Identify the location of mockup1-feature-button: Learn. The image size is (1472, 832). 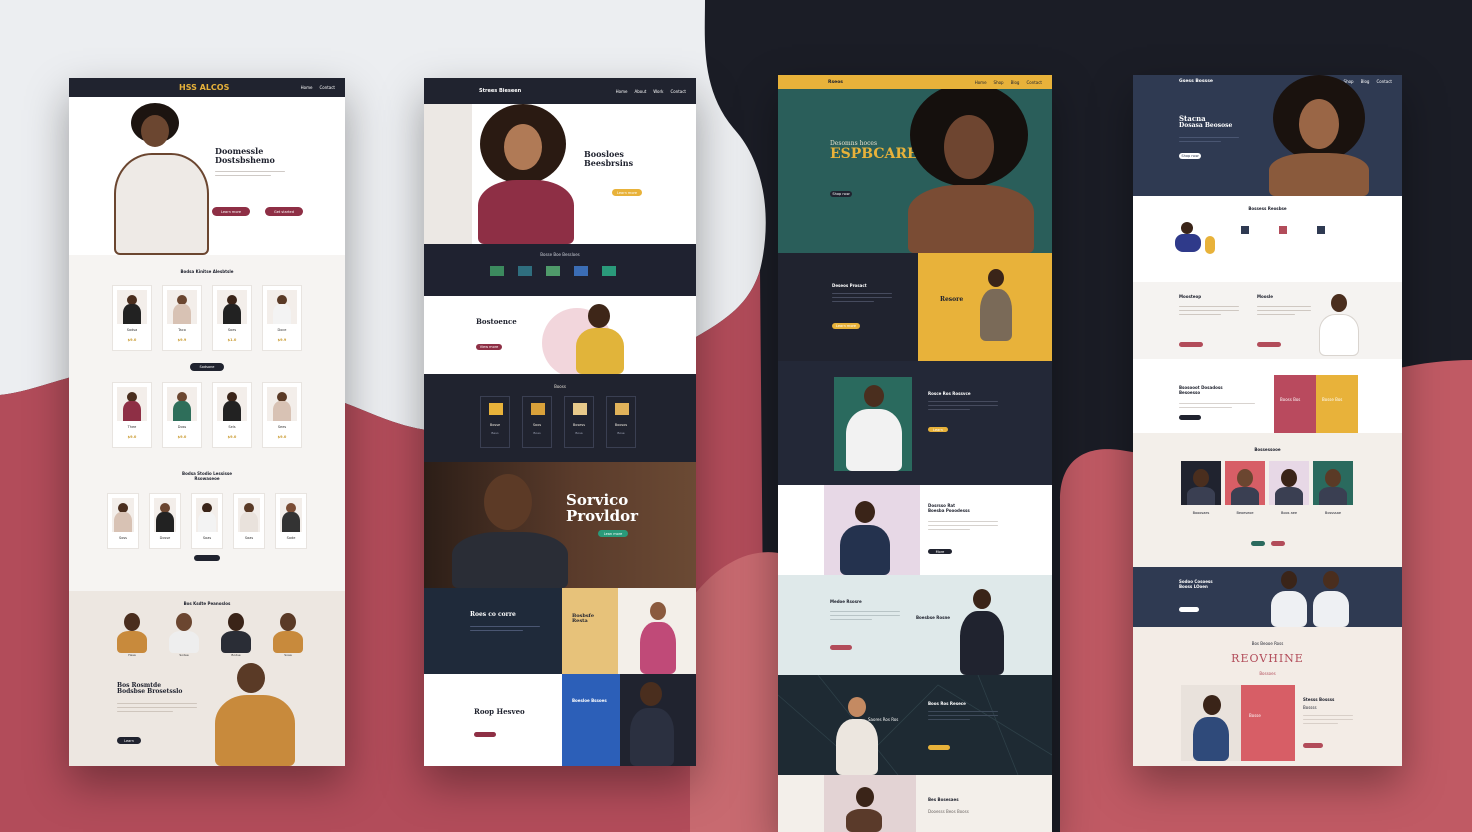
(129, 740).